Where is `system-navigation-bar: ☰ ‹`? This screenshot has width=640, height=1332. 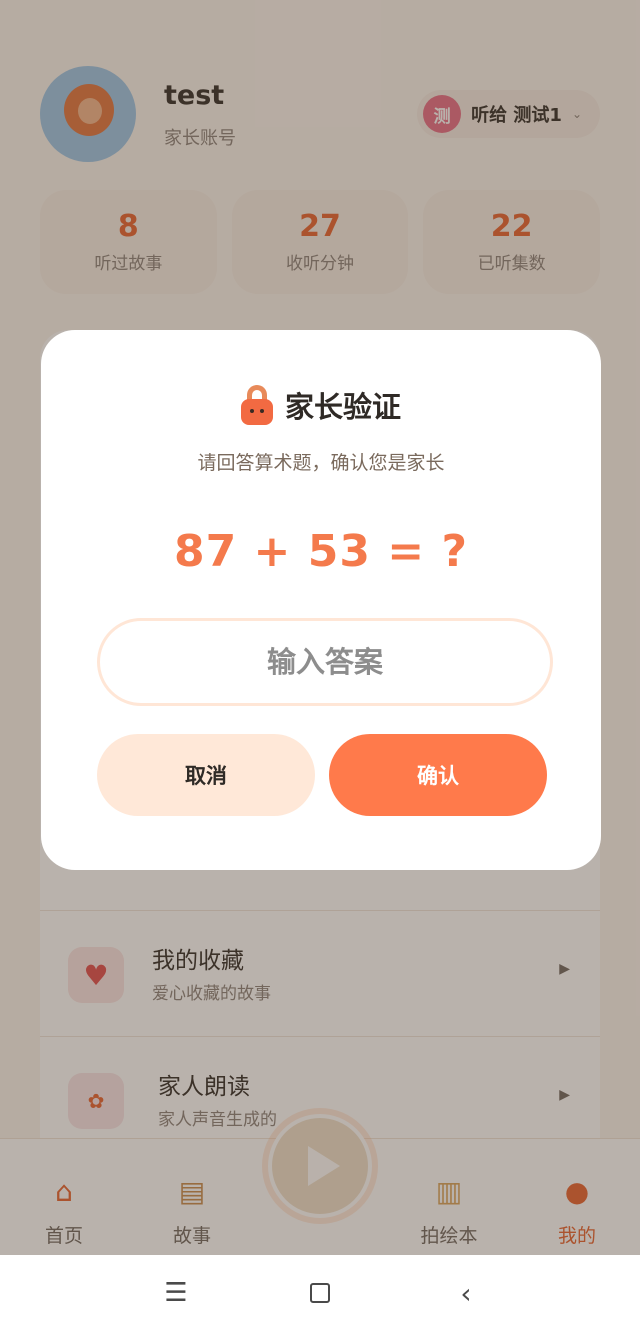 system-navigation-bar: ☰ ‹ is located at coordinates (320, 1293).